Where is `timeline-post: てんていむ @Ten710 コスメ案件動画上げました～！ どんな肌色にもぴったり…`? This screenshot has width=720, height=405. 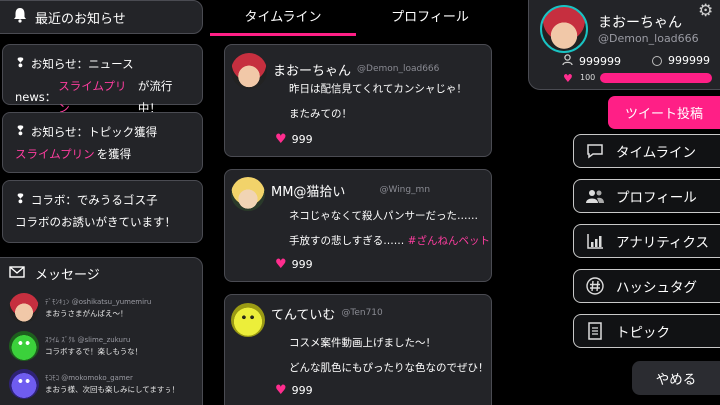 timeline-post: てんていむ @Ten710 コスメ案件動画上げました～！ どんな肌色にもぴったり… is located at coordinates (358, 349).